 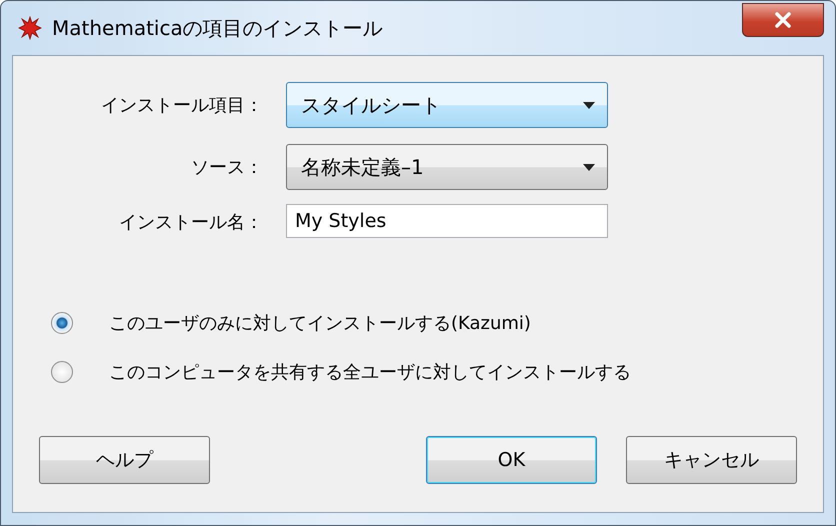 I want to click on close-button, so click(x=783, y=20).